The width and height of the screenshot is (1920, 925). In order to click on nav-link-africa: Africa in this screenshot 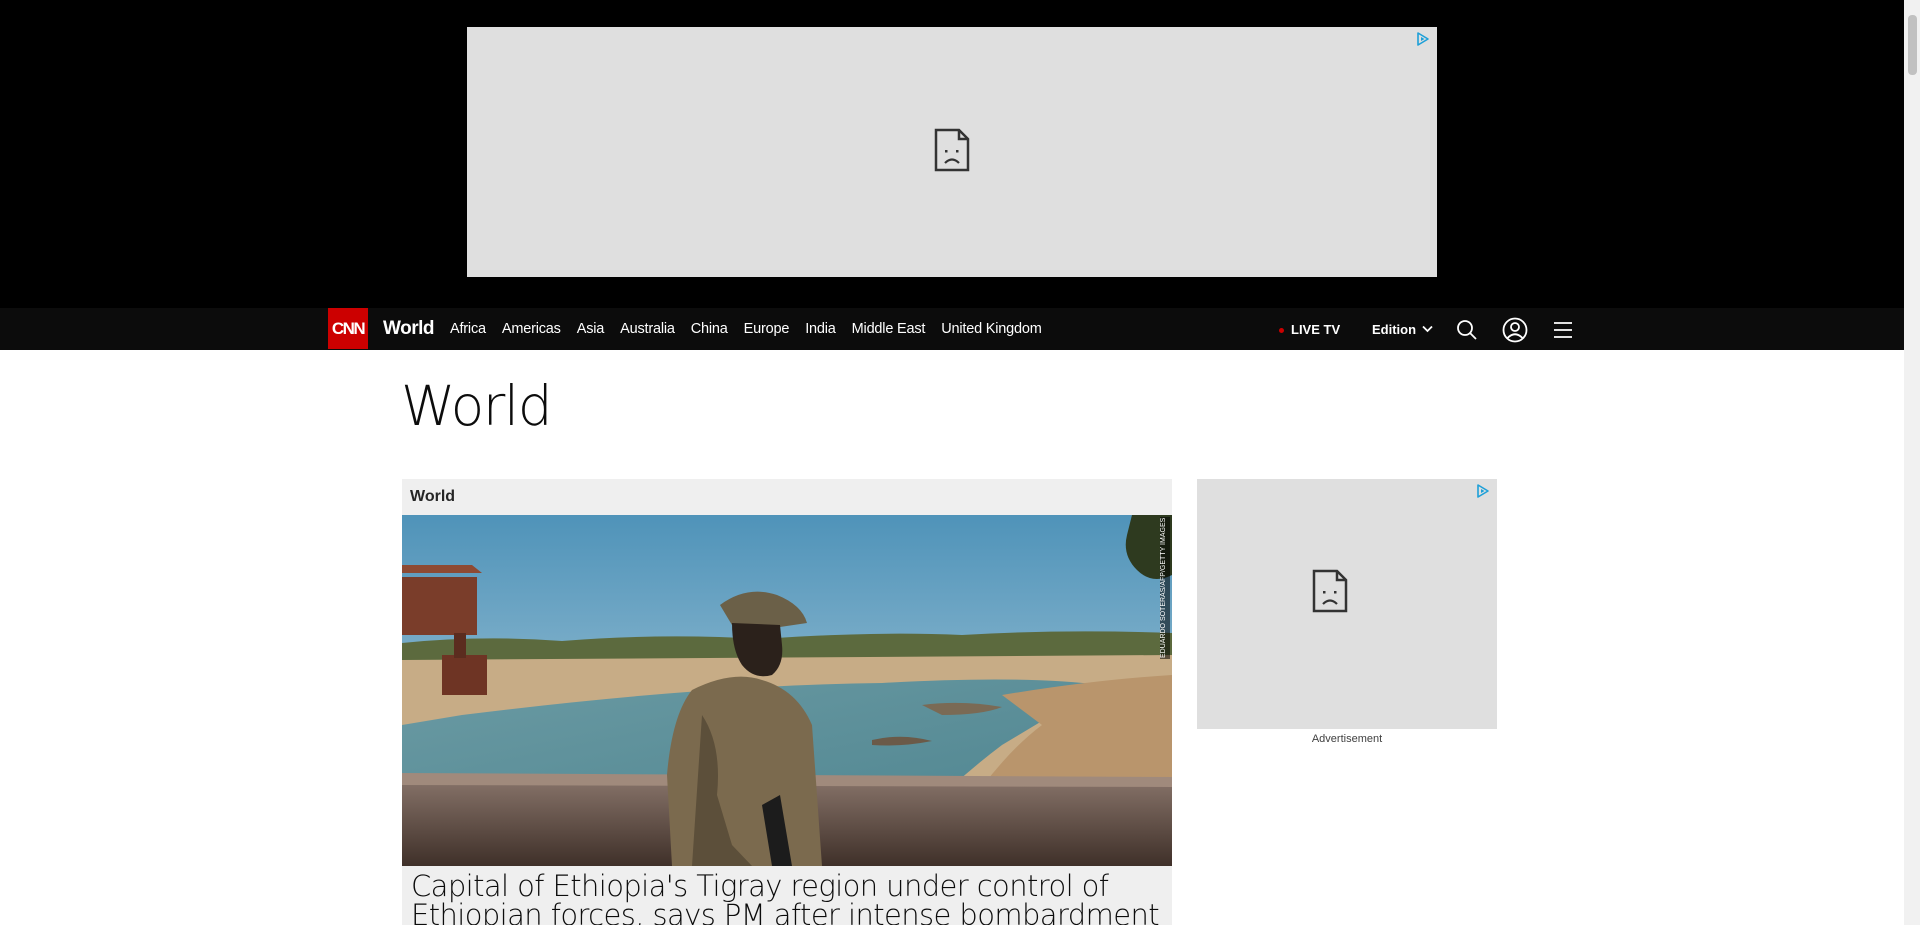, I will do `click(468, 329)`.